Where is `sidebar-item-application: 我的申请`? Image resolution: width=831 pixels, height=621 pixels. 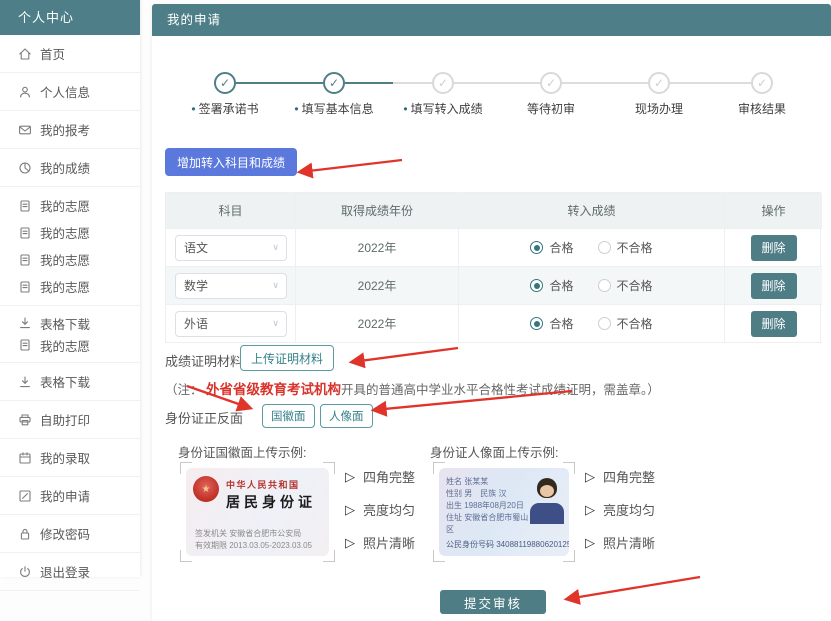
sidebar-item-application: 我的申请 is located at coordinates (70, 496).